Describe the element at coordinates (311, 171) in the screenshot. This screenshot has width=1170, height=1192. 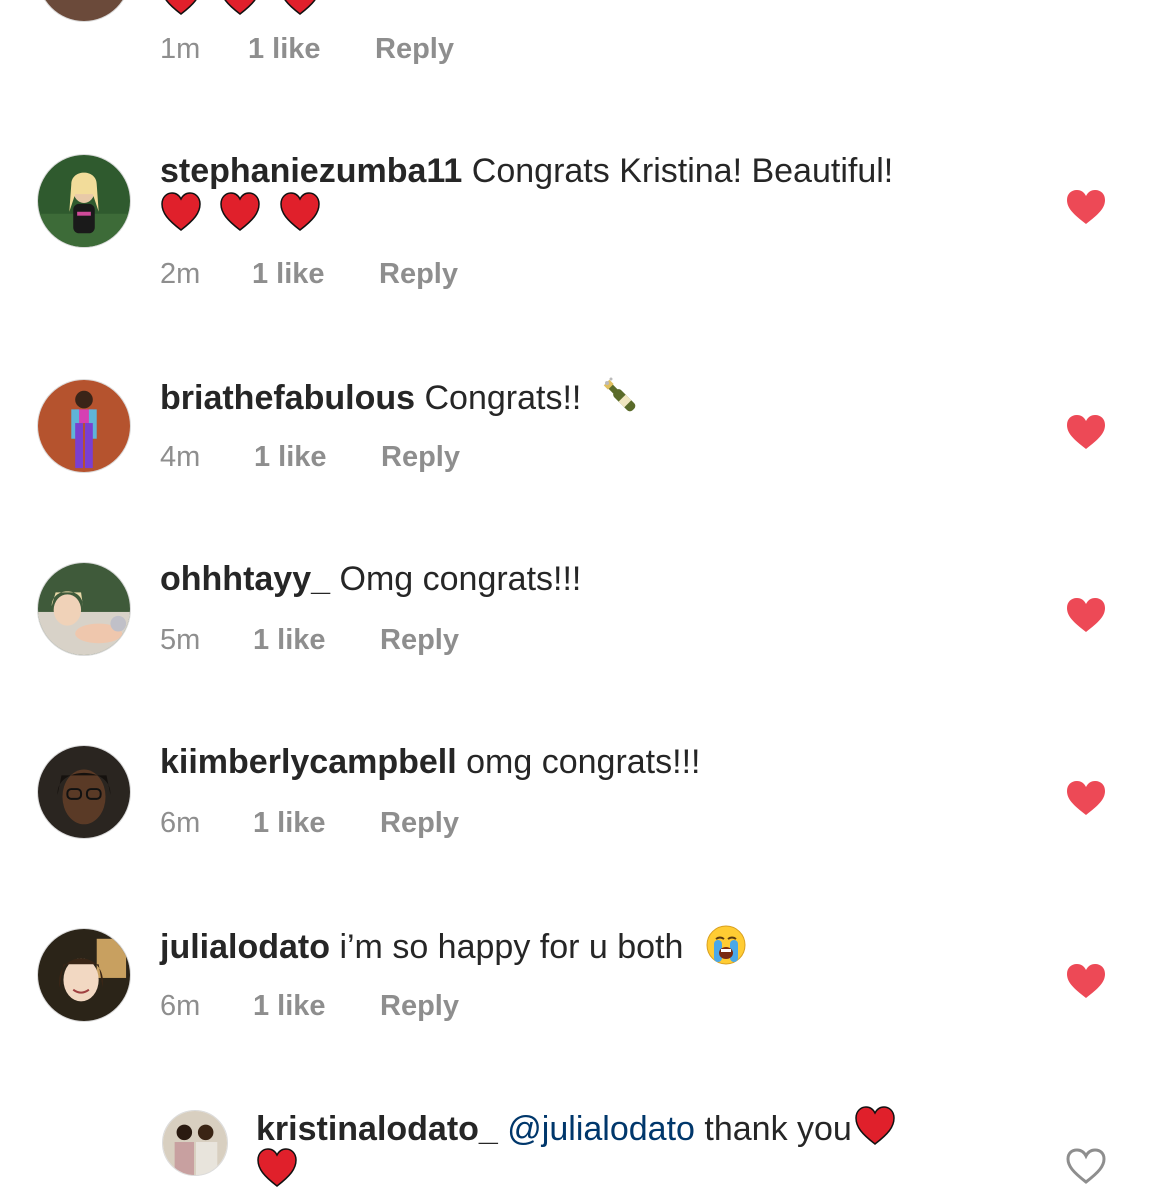
I see `comment-username: stephaniezumba11` at that location.